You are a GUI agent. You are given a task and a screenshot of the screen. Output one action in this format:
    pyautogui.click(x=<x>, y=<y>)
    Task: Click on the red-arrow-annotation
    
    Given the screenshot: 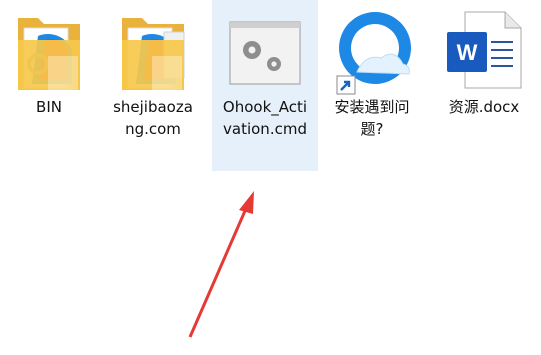 What is the action you would take?
    pyautogui.click(x=221, y=264)
    